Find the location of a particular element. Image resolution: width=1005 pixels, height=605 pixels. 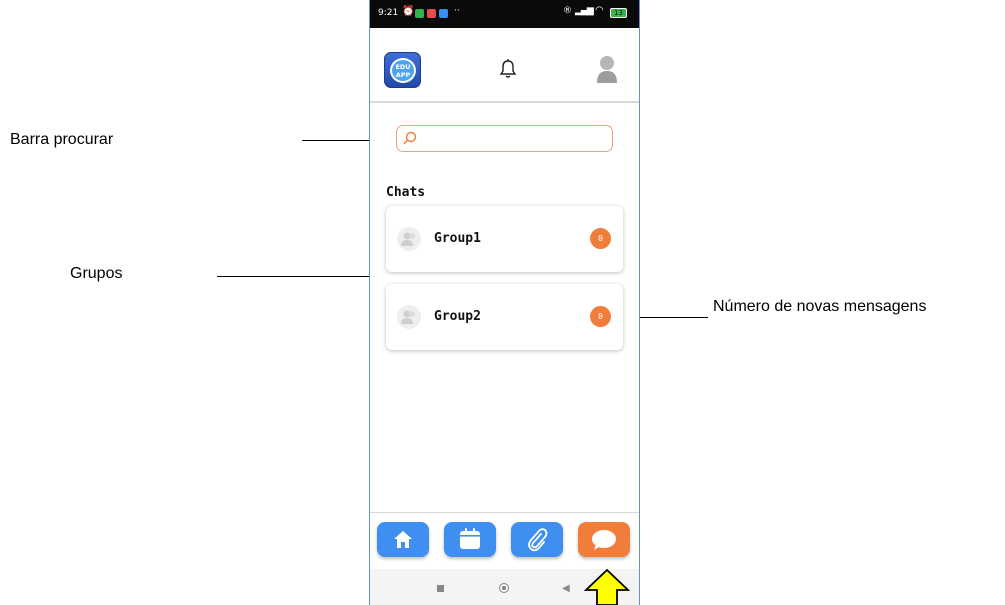

nav-attachments-button is located at coordinates (537, 539).